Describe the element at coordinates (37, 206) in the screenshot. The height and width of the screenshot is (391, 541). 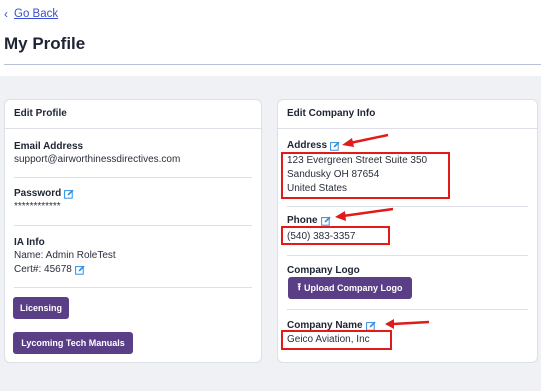
I see `password-value: ************` at that location.